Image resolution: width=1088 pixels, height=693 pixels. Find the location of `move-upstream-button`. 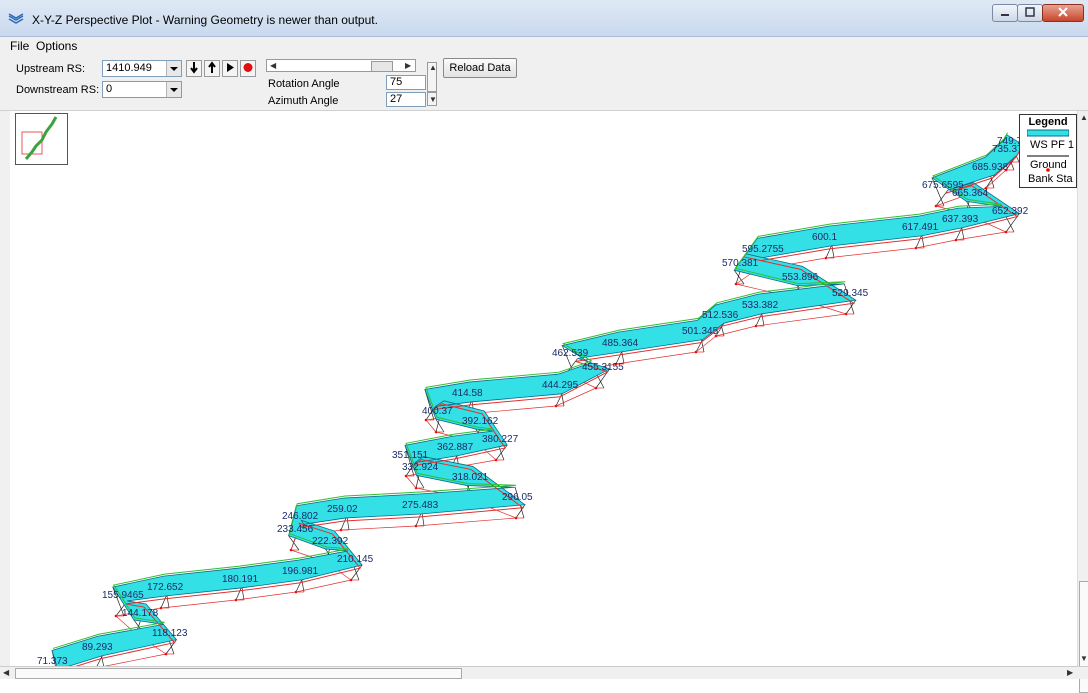

move-upstream-button is located at coordinates (212, 68).